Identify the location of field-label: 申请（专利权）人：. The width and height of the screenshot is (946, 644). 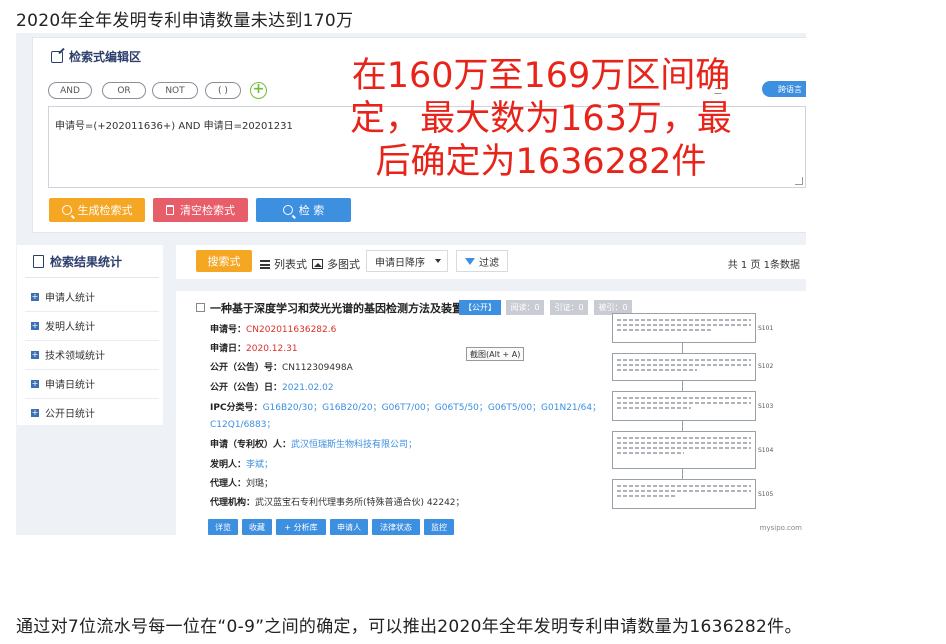
(251, 445).